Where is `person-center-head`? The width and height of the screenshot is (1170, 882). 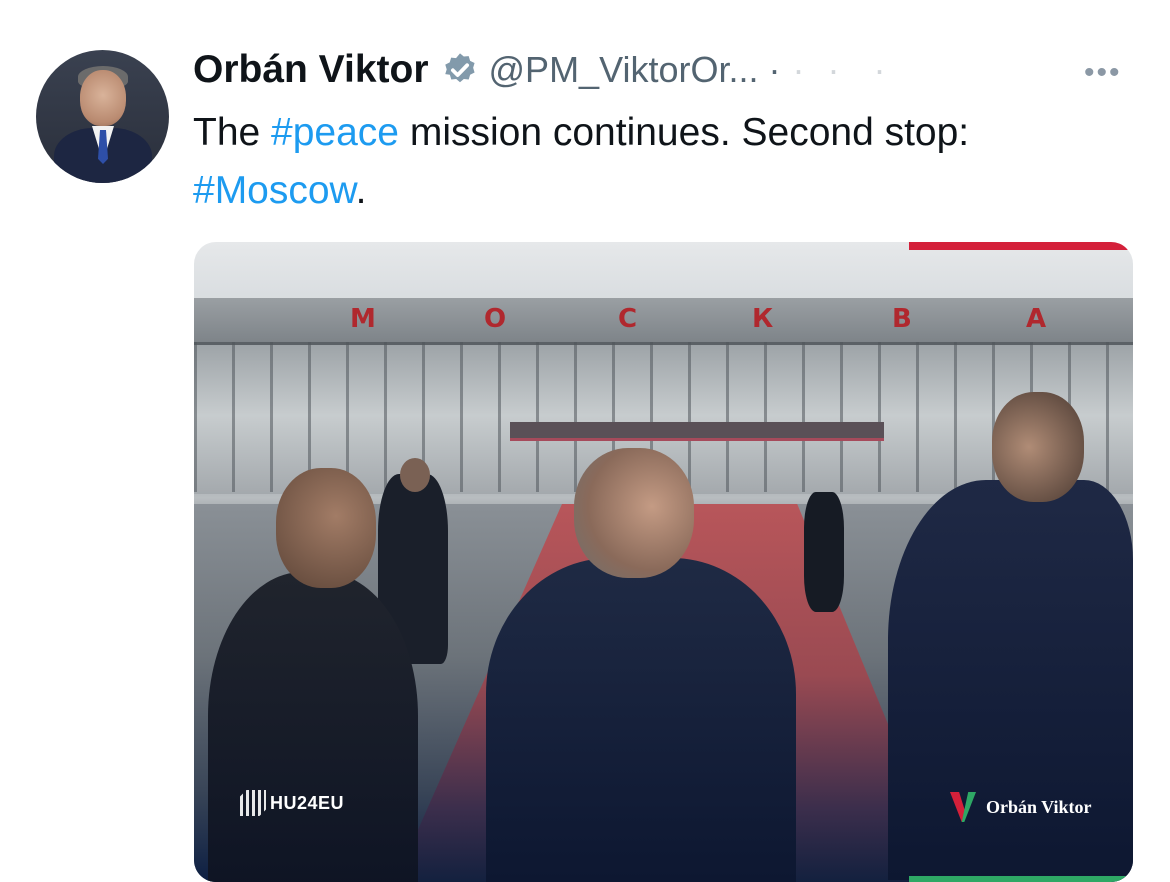 person-center-head is located at coordinates (634, 513).